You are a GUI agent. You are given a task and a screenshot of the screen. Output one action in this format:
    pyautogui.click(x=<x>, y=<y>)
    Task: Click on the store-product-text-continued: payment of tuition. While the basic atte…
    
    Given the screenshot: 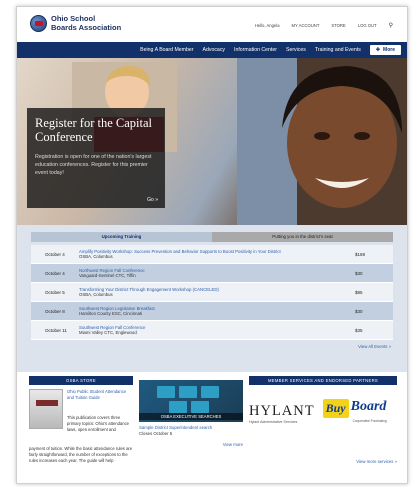 What is the action you would take?
    pyautogui.click(x=81, y=454)
    